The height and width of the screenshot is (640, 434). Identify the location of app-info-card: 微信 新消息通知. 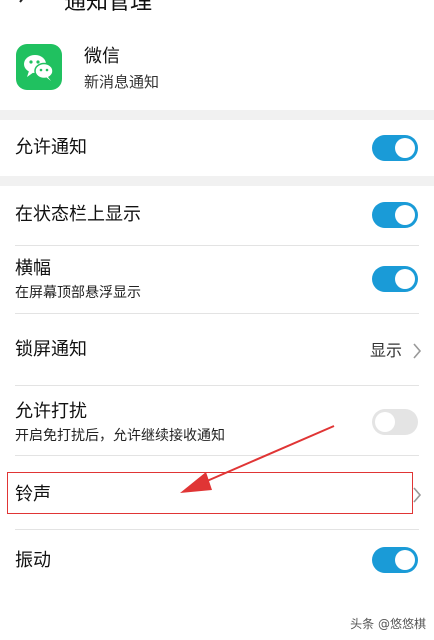
(217, 64).